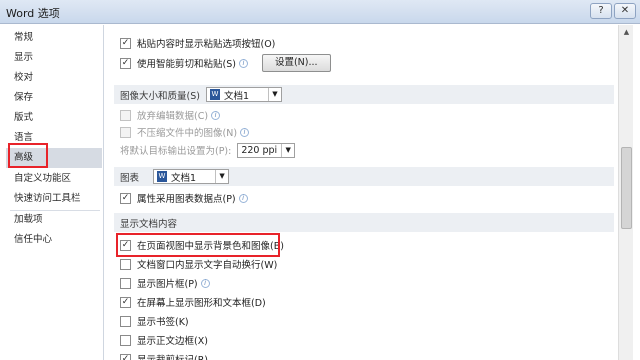 The height and width of the screenshot is (360, 640). I want to click on scroll-up-icon: ▲, so click(626, 32).